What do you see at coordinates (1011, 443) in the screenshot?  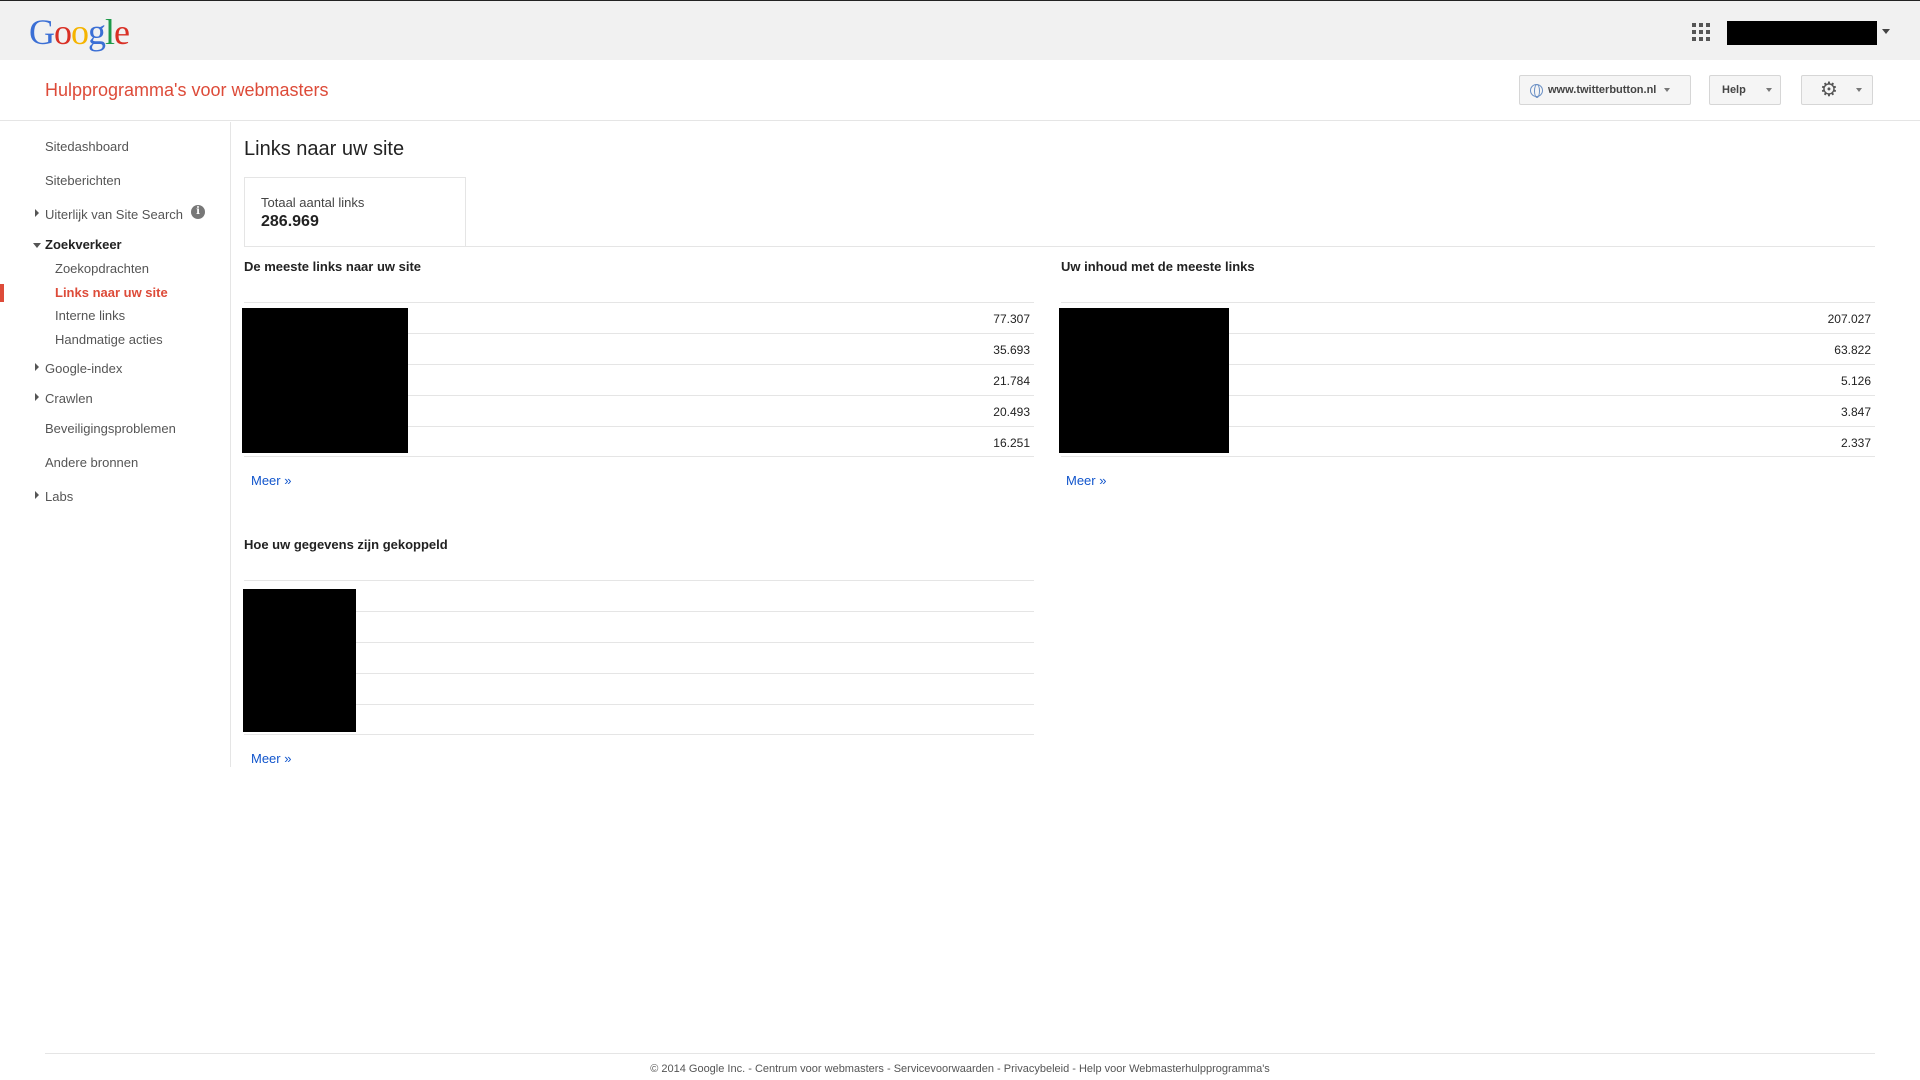 I see `link-count: 16.251` at bounding box center [1011, 443].